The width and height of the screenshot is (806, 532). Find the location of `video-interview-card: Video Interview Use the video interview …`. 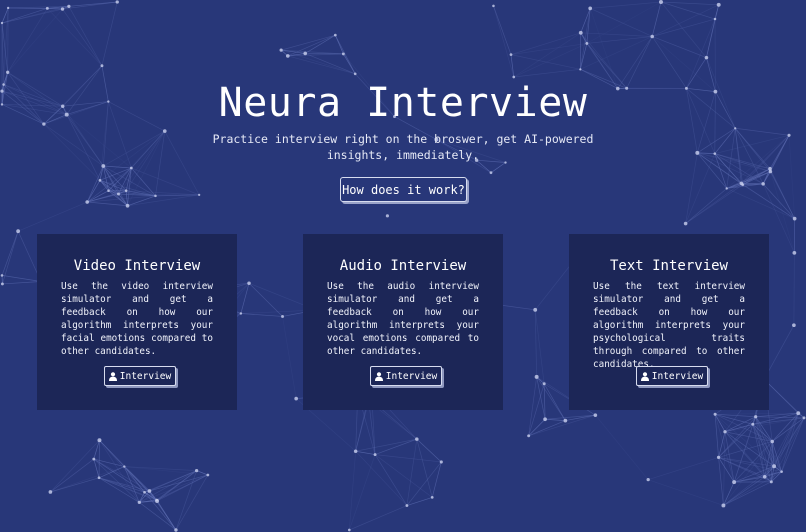

video-interview-card: Video Interview Use the video interview … is located at coordinates (137, 322).